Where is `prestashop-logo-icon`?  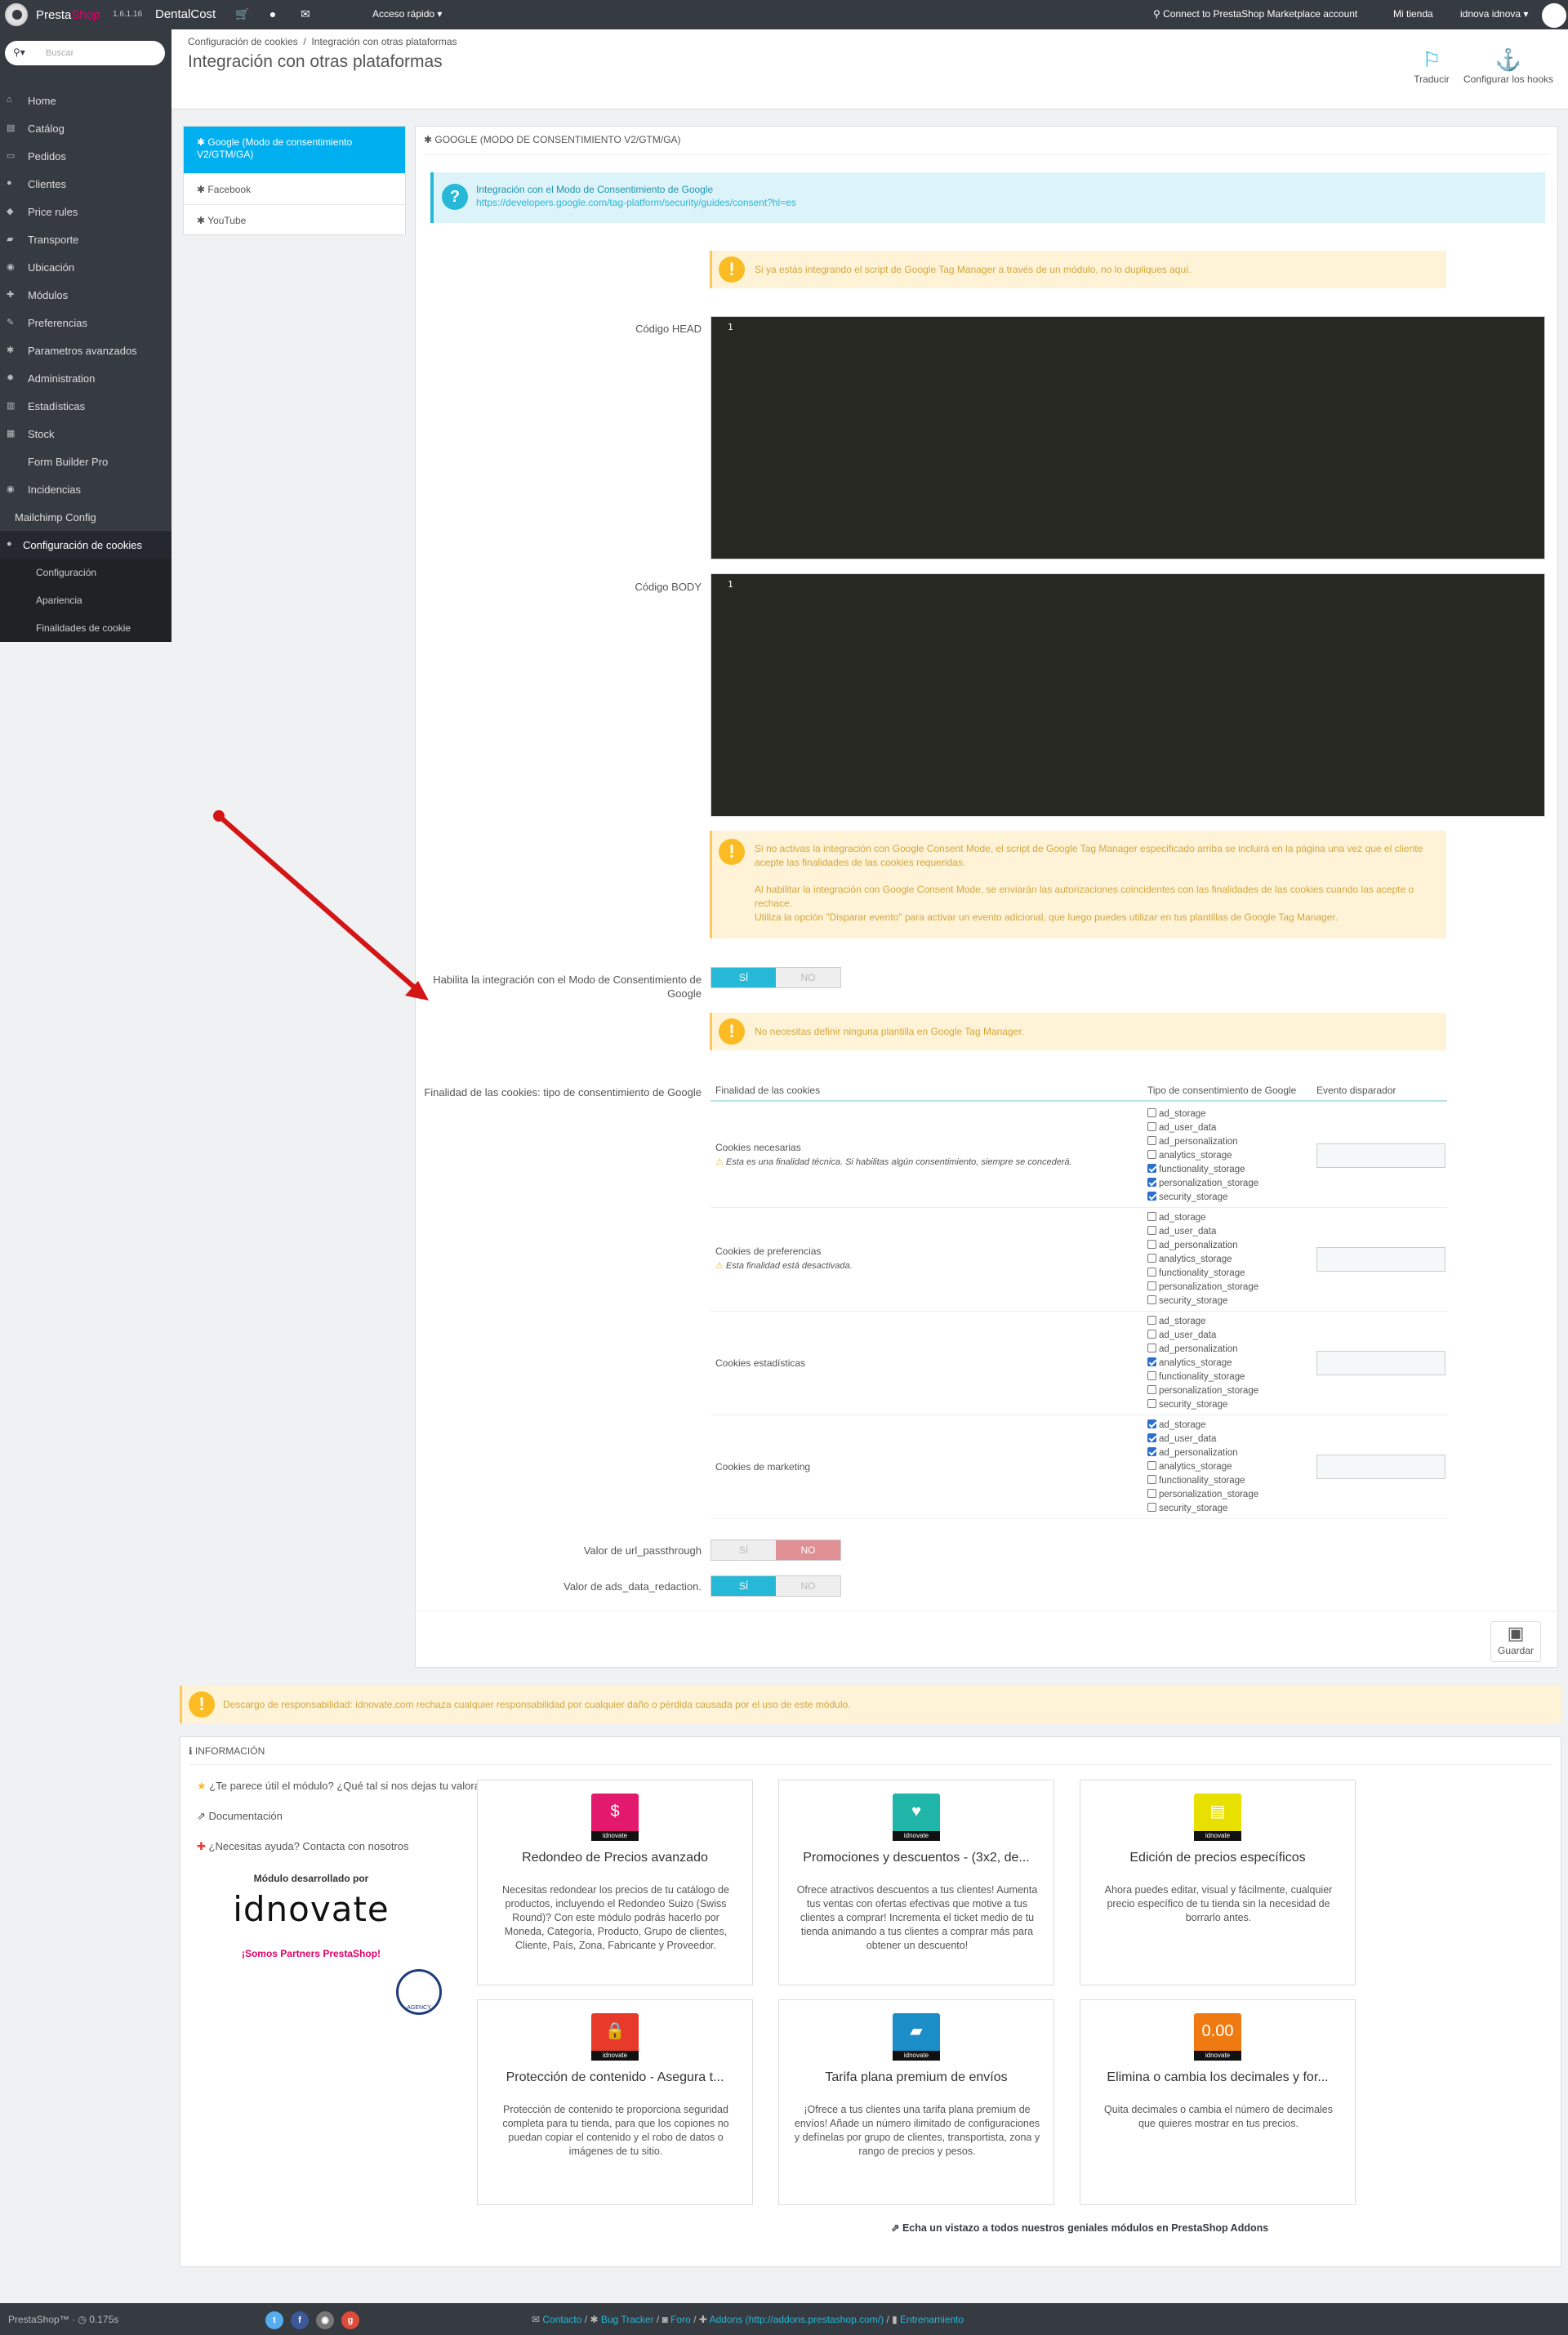
prestashop-logo-icon is located at coordinates (16, 14).